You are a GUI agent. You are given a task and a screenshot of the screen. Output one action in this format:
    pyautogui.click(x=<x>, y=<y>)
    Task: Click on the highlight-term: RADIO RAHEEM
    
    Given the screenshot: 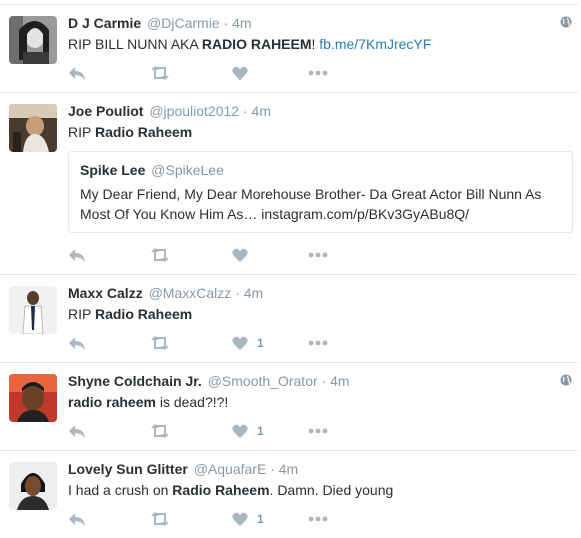 What is the action you would take?
    pyautogui.click(x=256, y=44)
    